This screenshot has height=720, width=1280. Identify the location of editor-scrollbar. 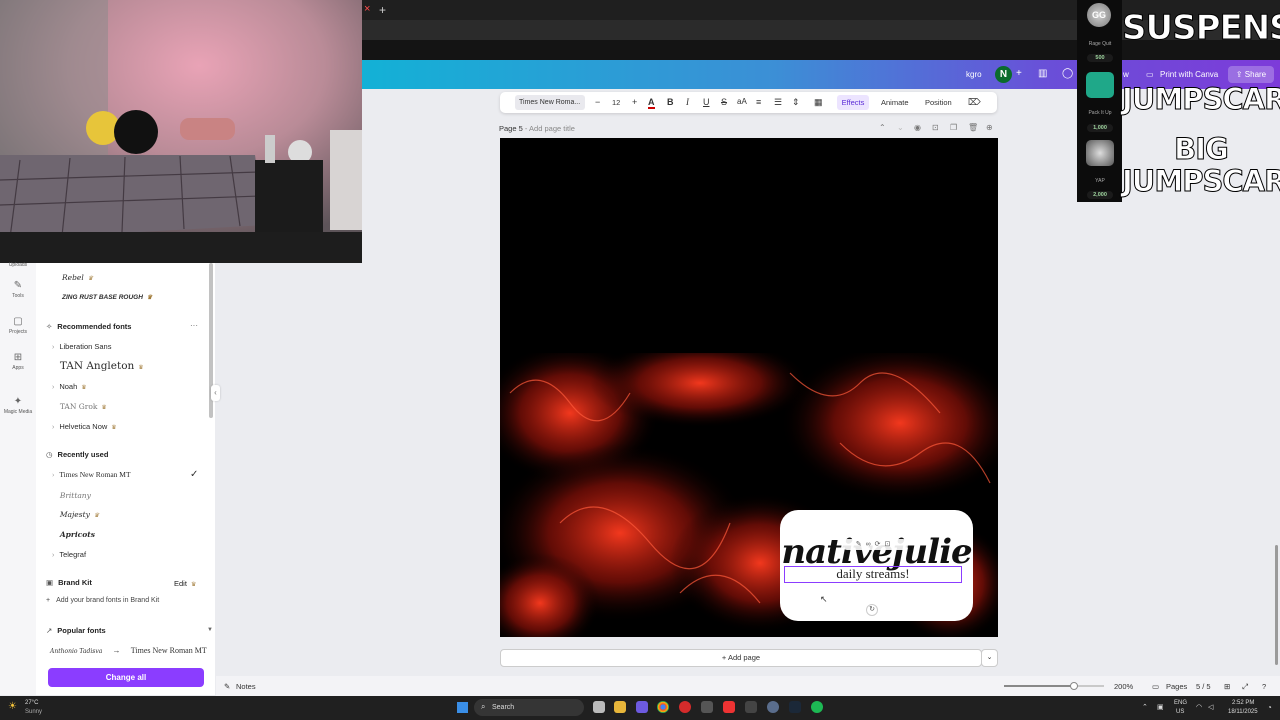
(1276, 605).